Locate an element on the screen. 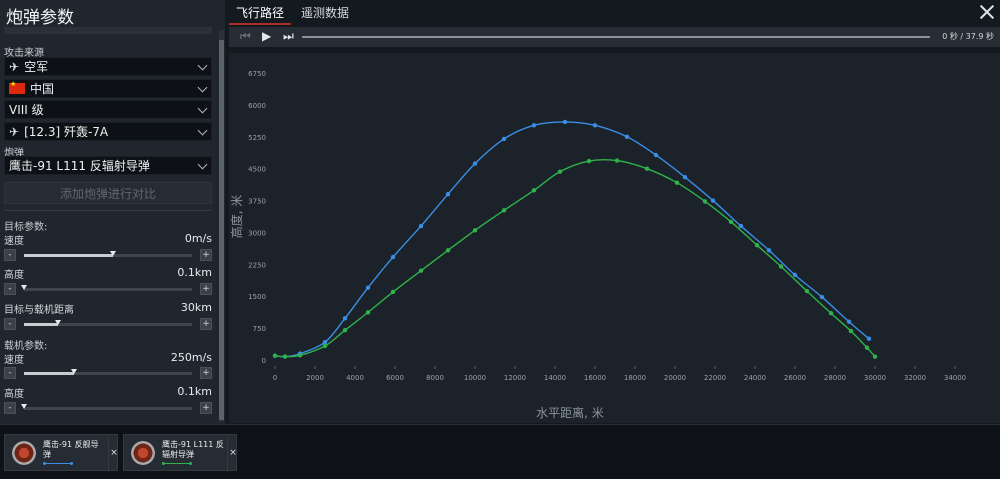 This screenshot has height=479, width=1000. add-shell-compare-button: 添加炮弹进行对比 is located at coordinates (108, 193).